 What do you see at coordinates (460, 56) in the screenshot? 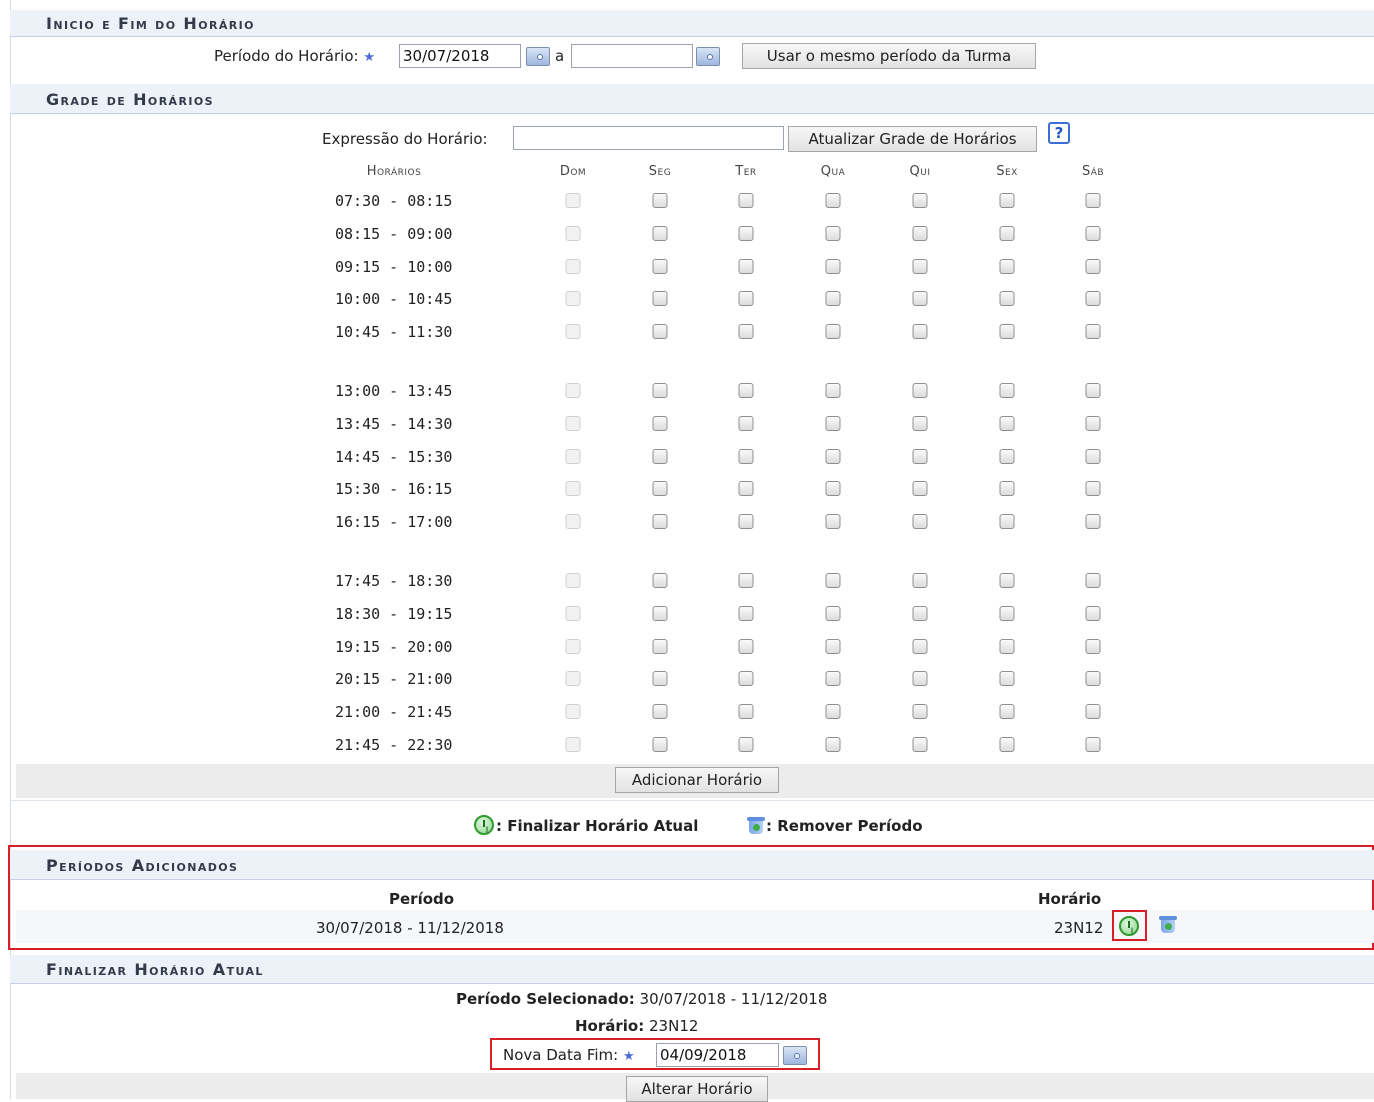
I see `start-date-input` at bounding box center [460, 56].